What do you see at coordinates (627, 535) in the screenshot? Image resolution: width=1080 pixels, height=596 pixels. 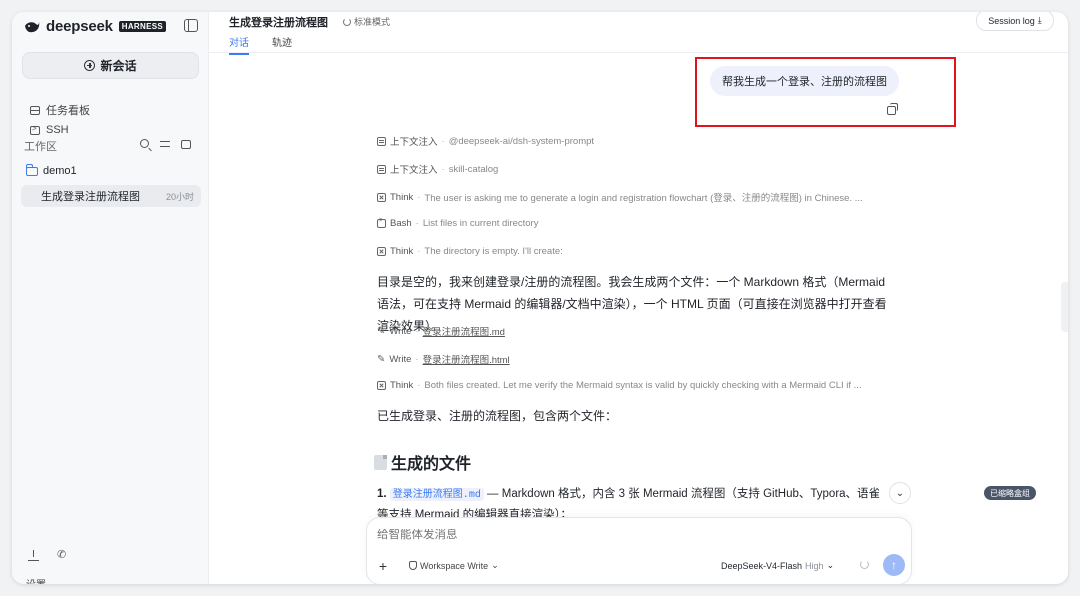 I see `message-input` at bounding box center [627, 535].